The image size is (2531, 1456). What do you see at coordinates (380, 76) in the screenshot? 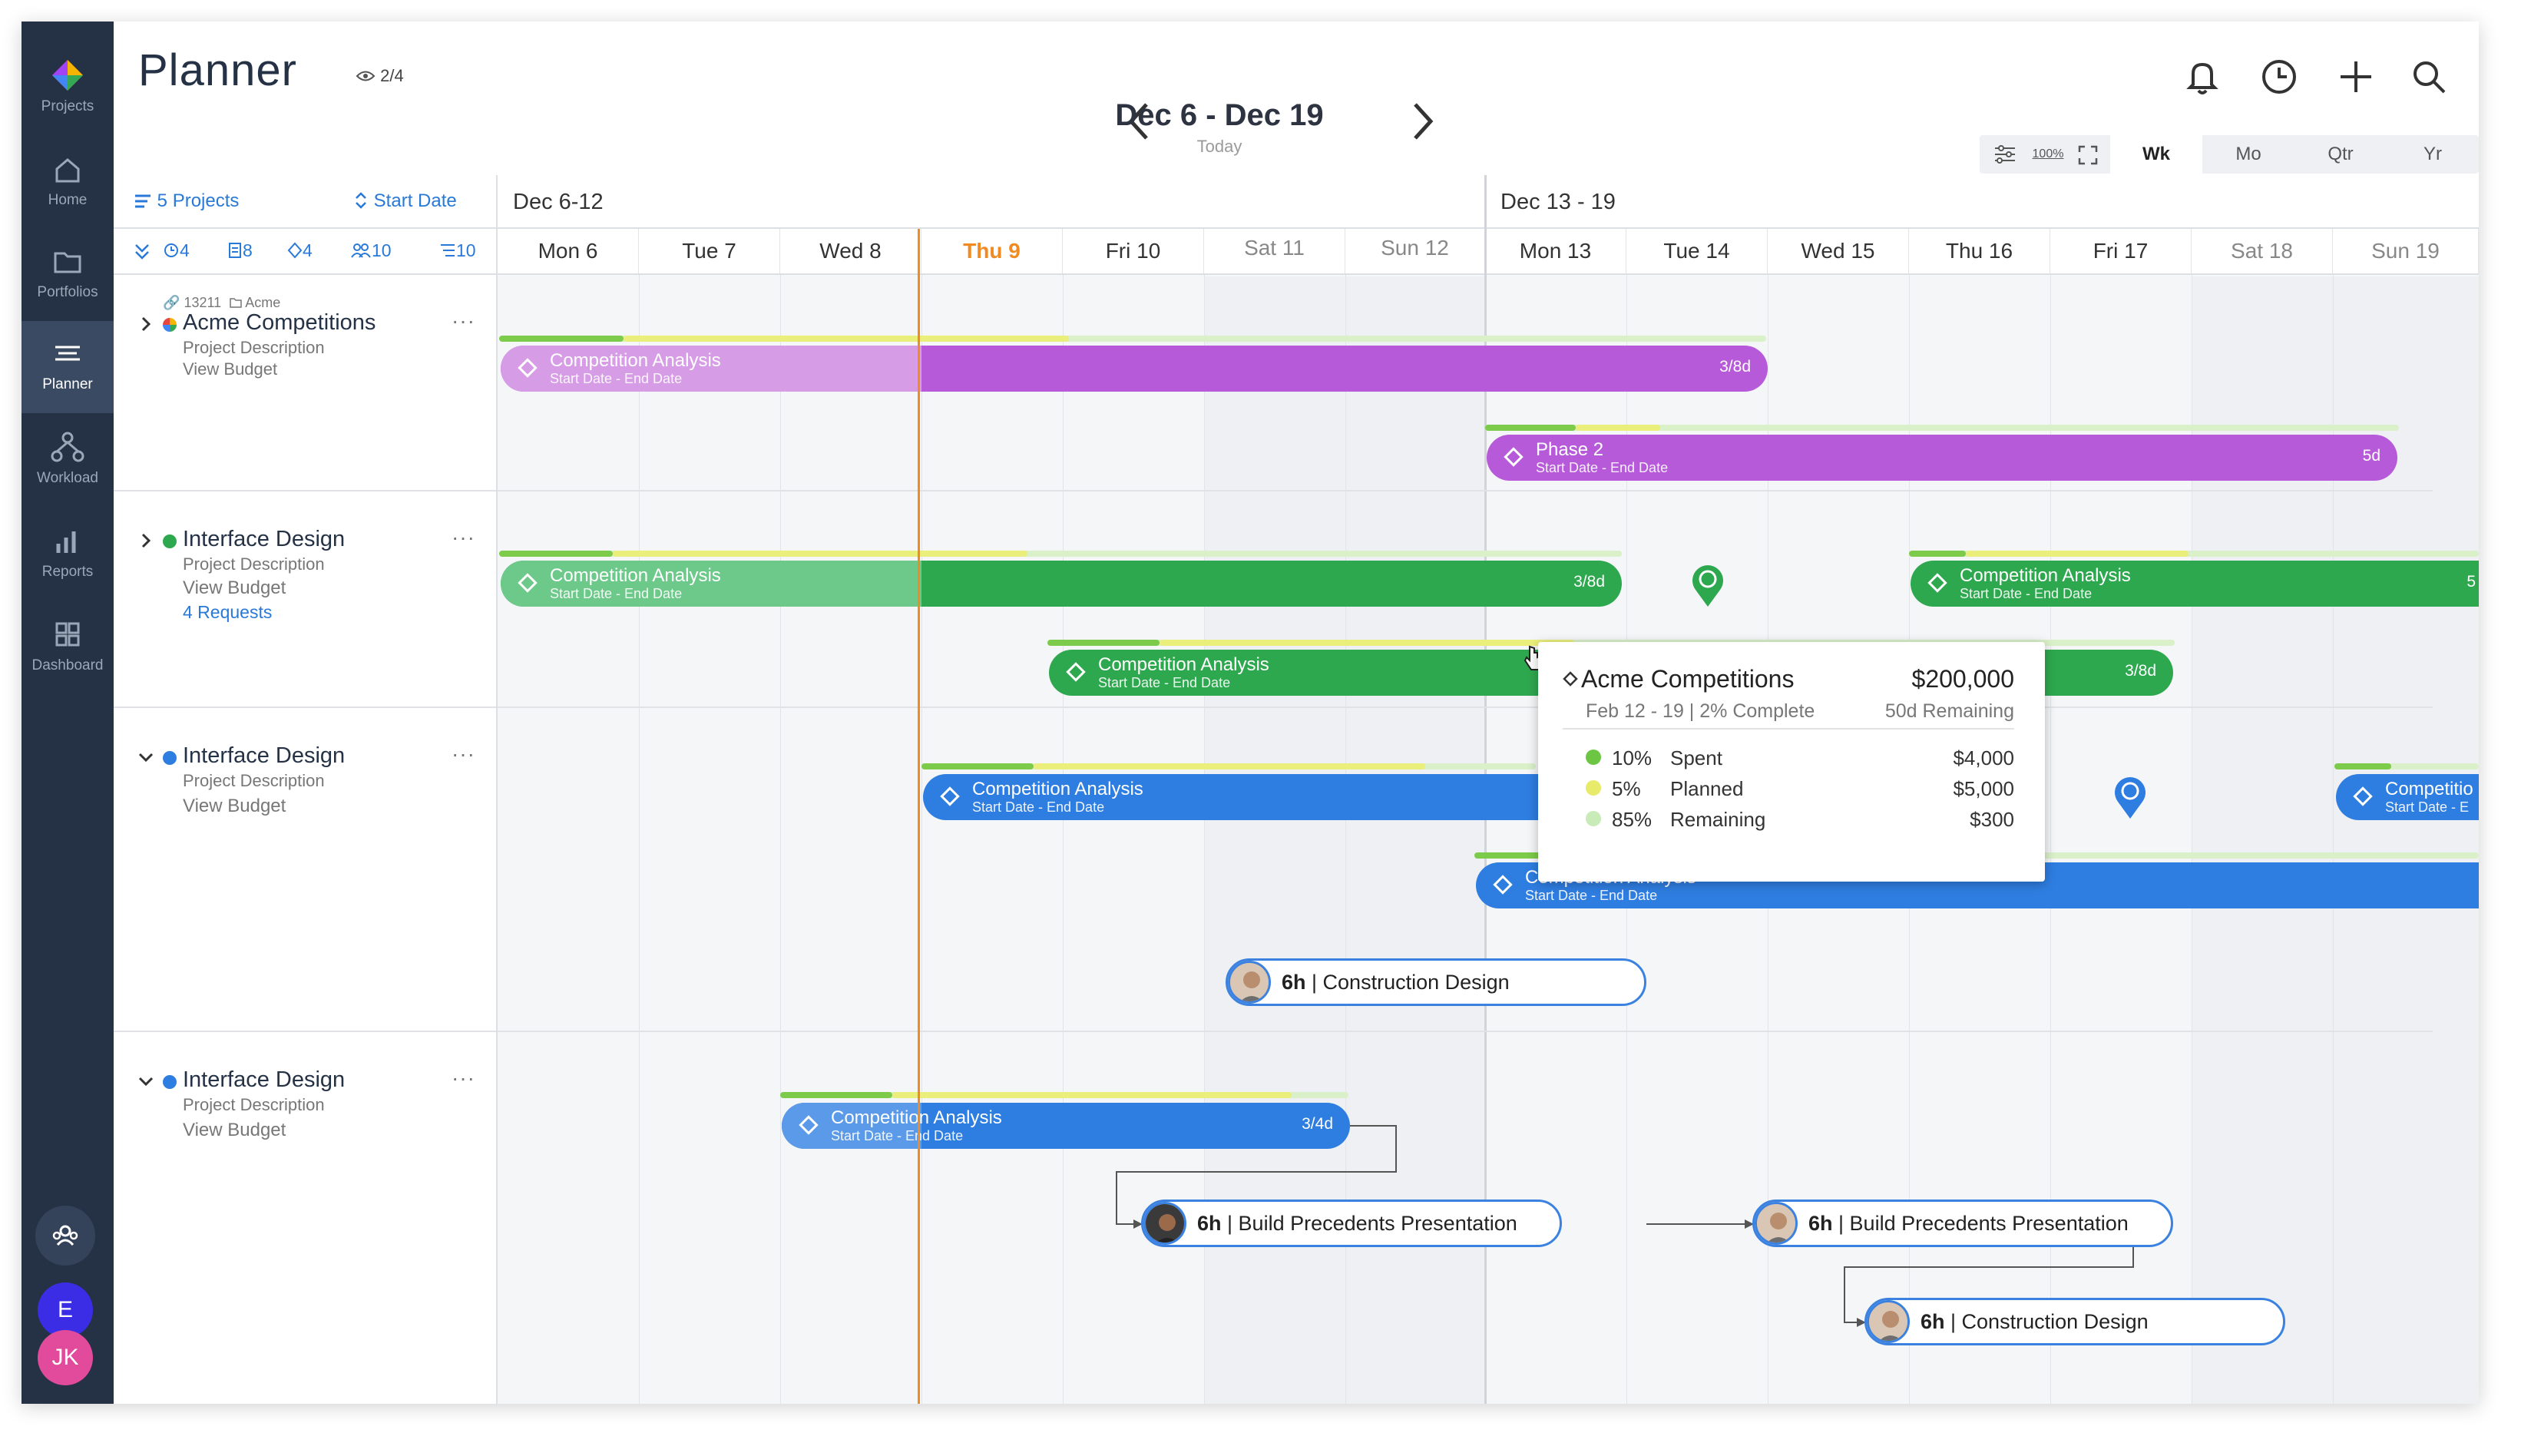
I see `view-count: 2/4` at bounding box center [380, 76].